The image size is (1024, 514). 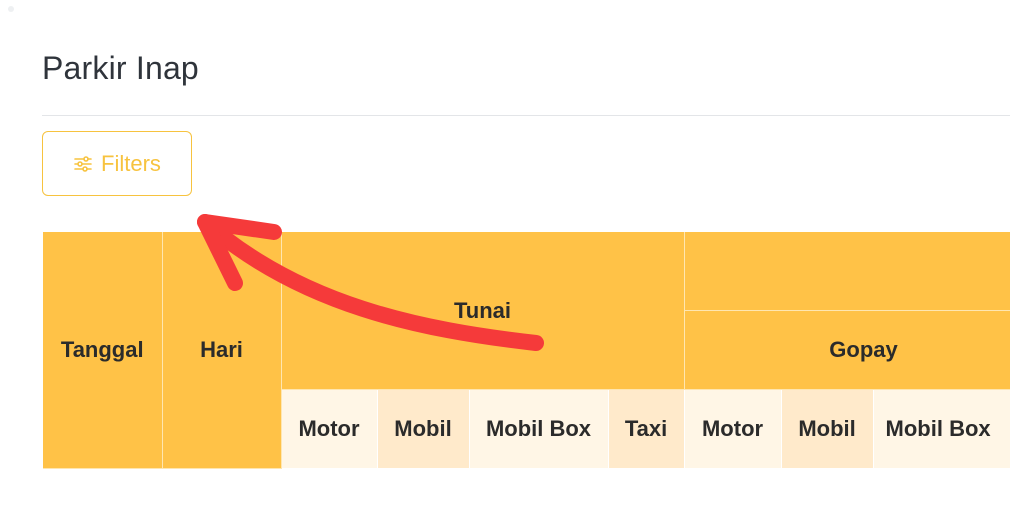 What do you see at coordinates (526, 115) in the screenshot?
I see `title-divider` at bounding box center [526, 115].